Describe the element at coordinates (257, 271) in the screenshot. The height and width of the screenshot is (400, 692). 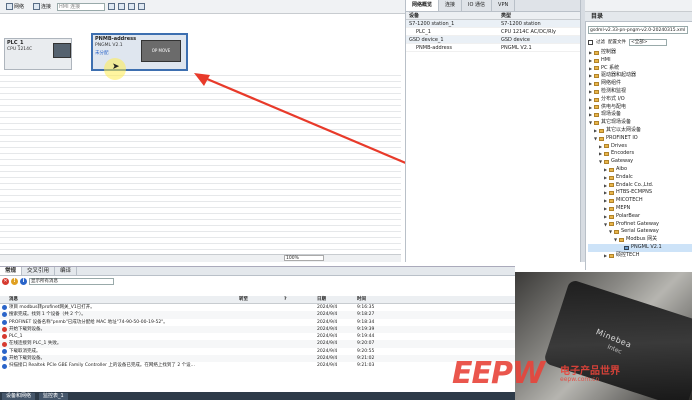
I see `info-tabs: 常规 交叉引用 编译` at that location.